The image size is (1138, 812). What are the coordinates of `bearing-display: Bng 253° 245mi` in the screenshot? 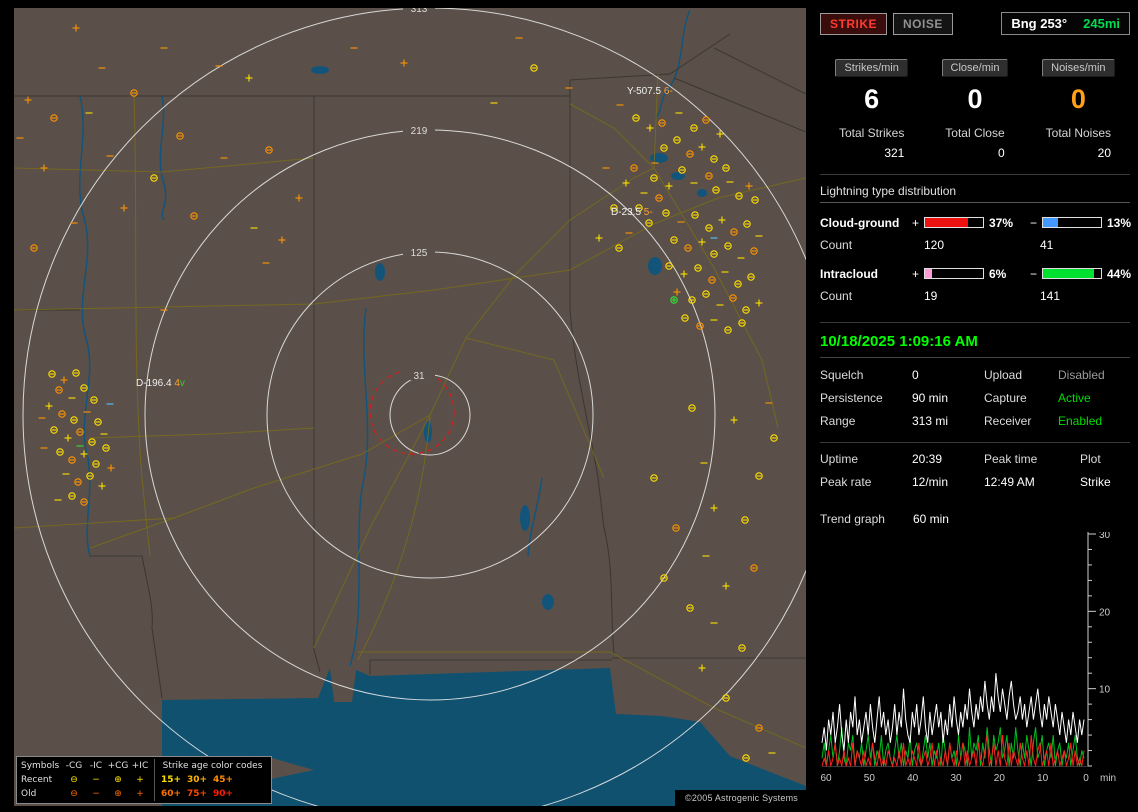 It's located at (1065, 23).